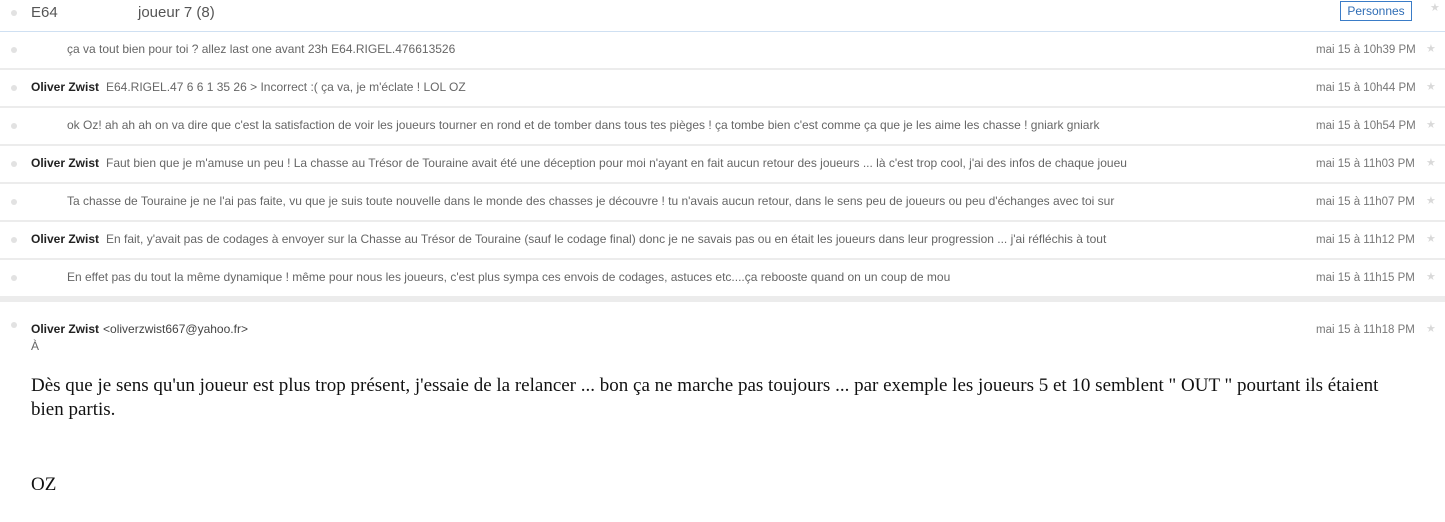 This screenshot has height=522, width=1445. I want to click on message-date: mai 15 à 11h03 PM, so click(1365, 164).